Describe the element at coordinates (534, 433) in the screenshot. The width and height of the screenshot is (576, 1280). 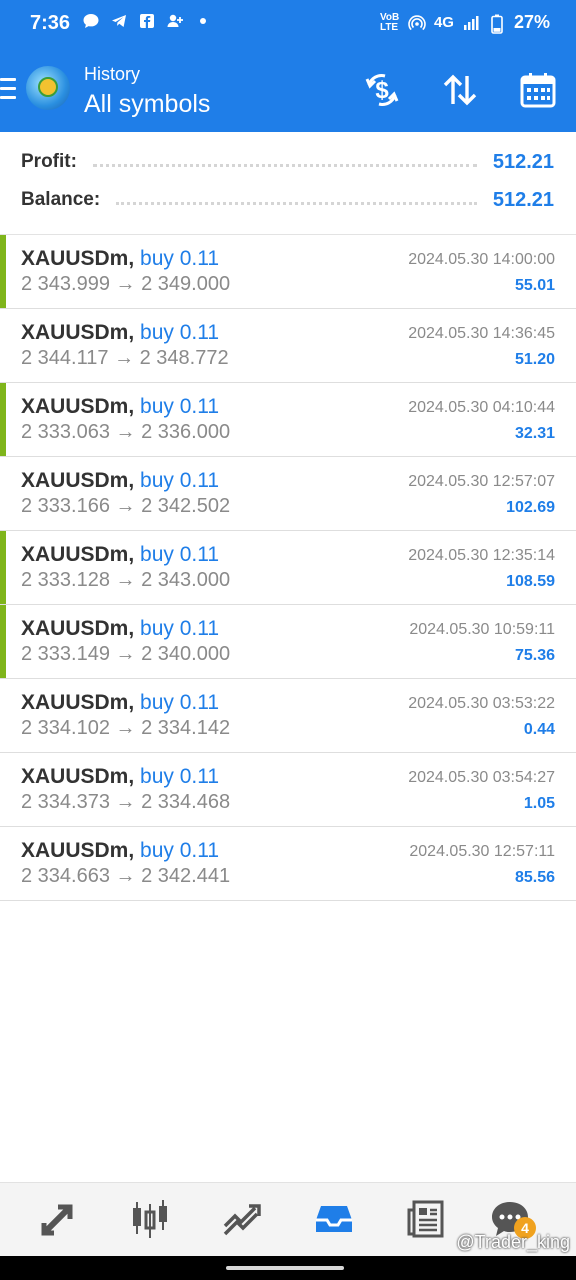
I see `trade-profit: 32.31` at that location.